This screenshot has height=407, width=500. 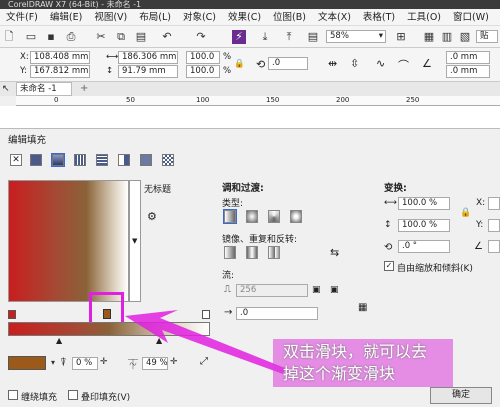 What do you see at coordinates (39, 398) in the screenshot?
I see `wrap-fill-label: 缠绕填充` at bounding box center [39, 398].